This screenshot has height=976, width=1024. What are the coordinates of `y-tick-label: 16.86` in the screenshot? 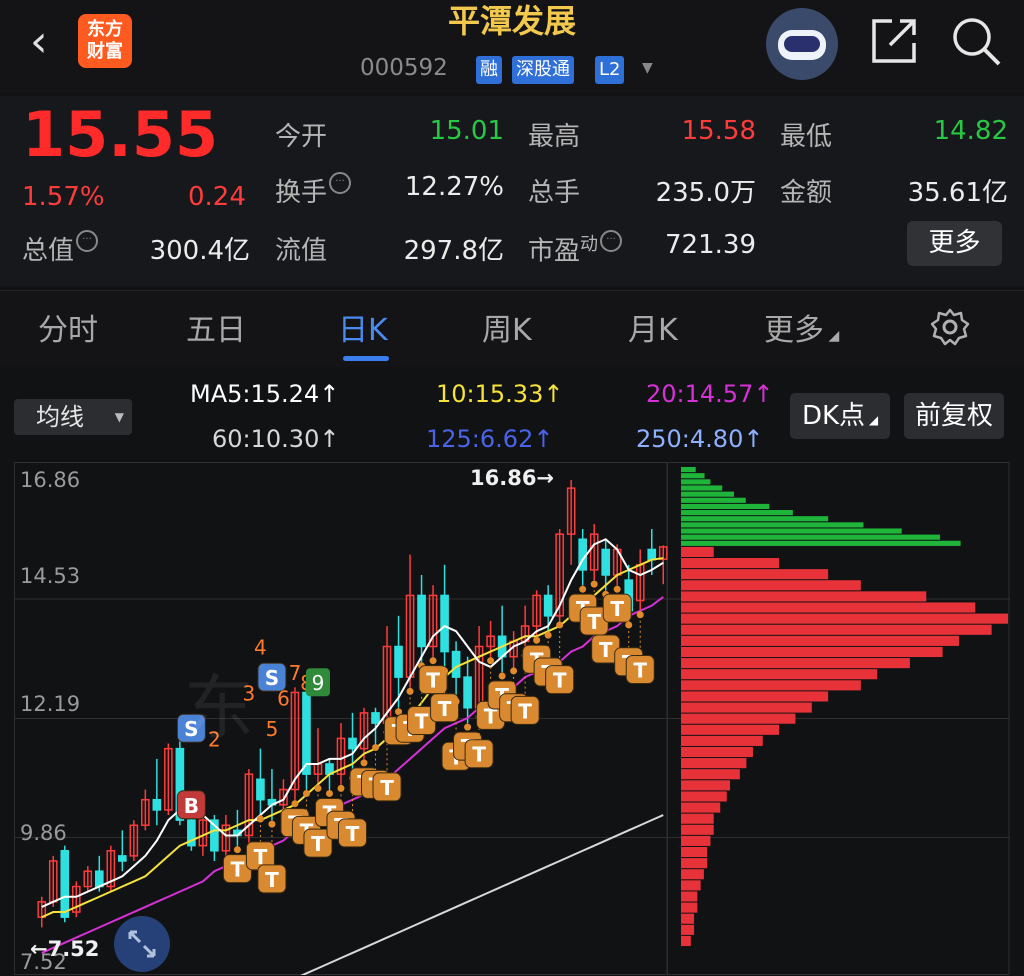 It's located at (50, 480).